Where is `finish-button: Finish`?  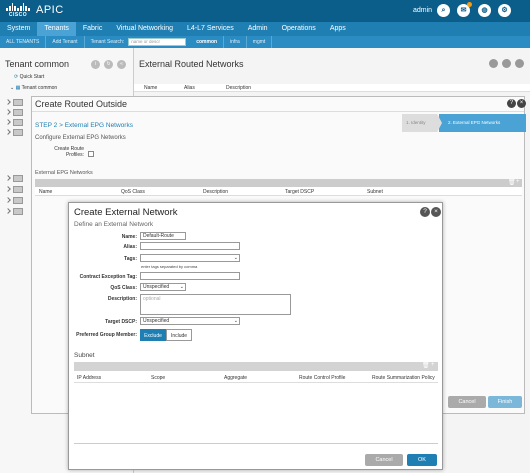
finish-button: Finish is located at coordinates (505, 402).